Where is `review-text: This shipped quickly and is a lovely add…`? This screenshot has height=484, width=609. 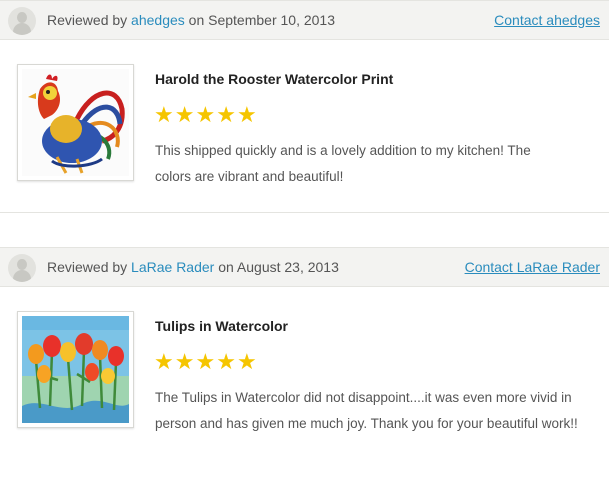 review-text: This shipped quickly and is a lovely add… is located at coordinates (343, 163).